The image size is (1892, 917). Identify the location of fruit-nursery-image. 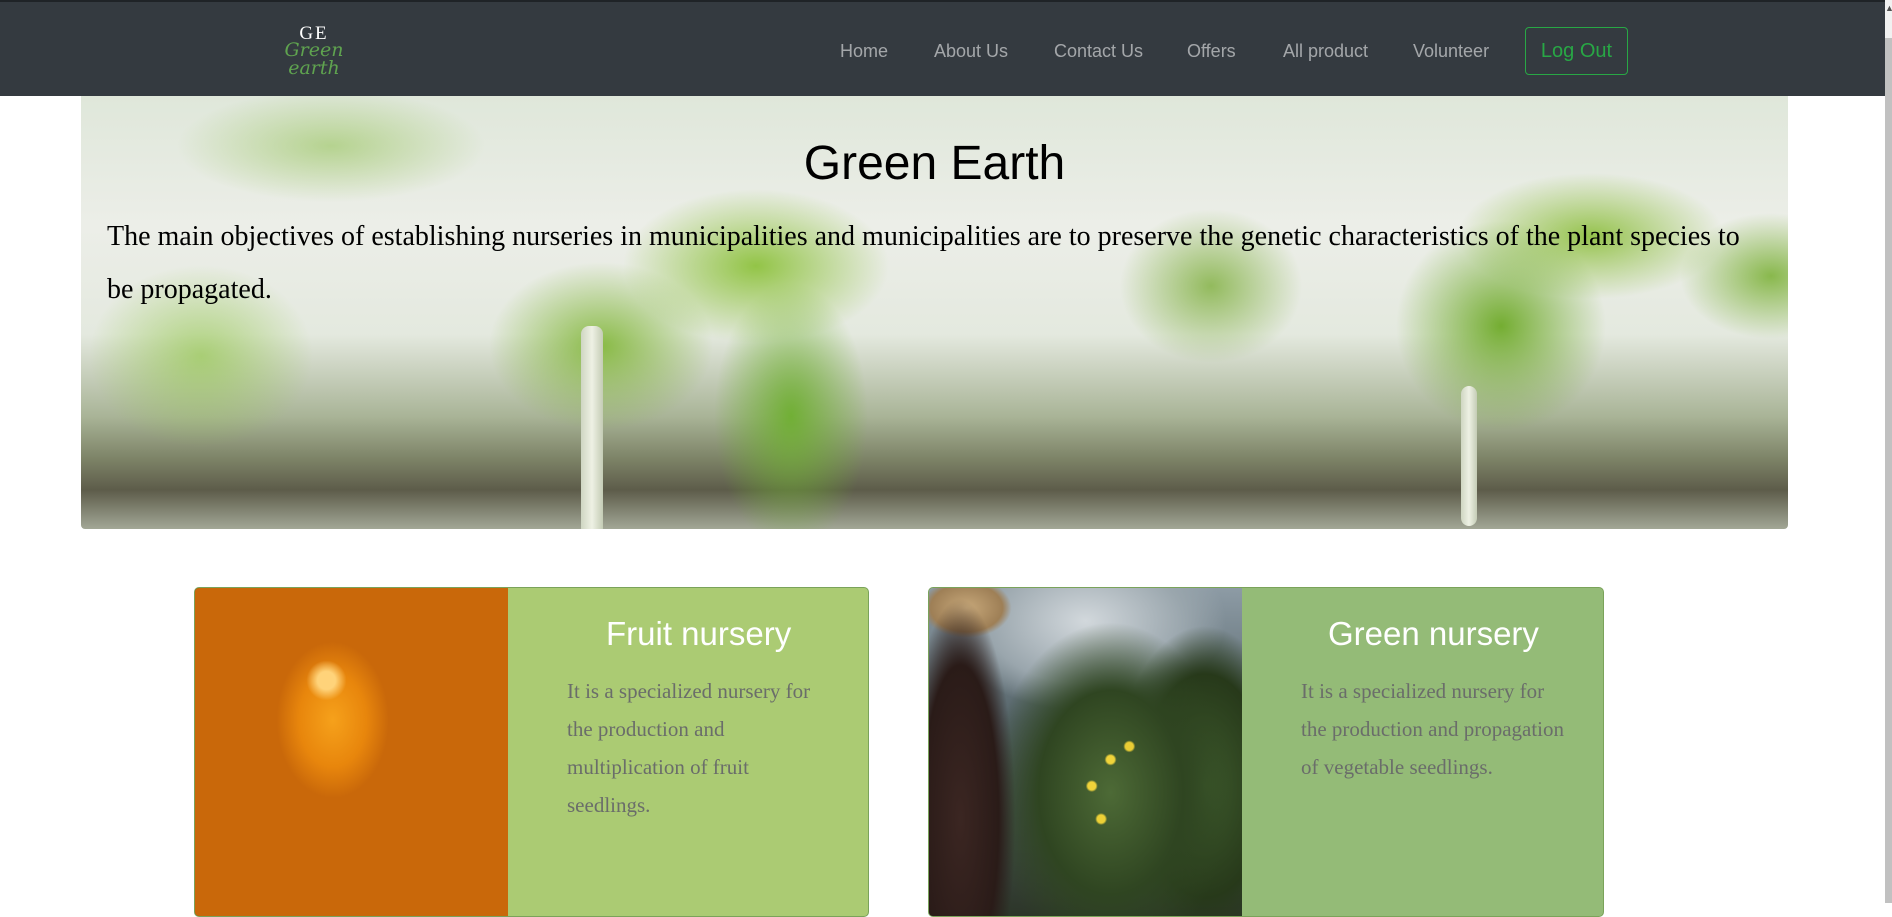
(351, 752).